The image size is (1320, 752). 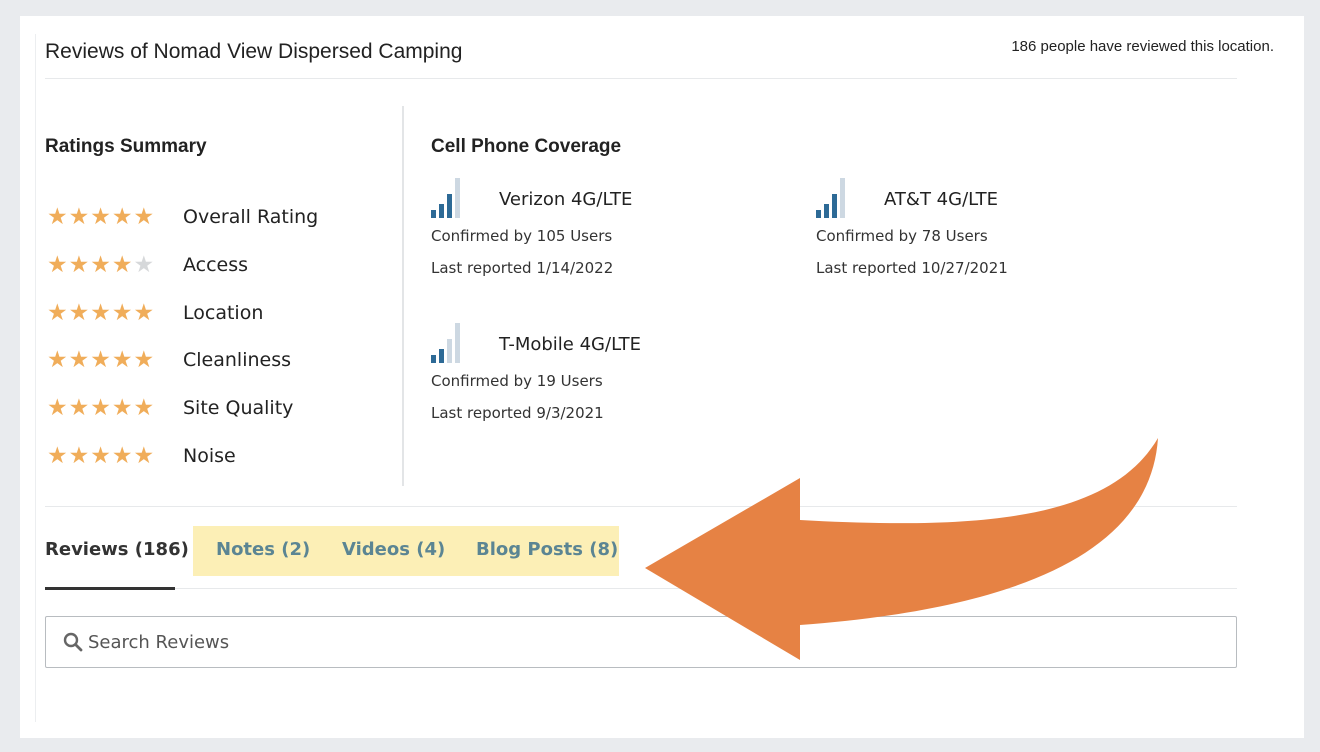 I want to click on tabs-divider, so click(x=641, y=588).